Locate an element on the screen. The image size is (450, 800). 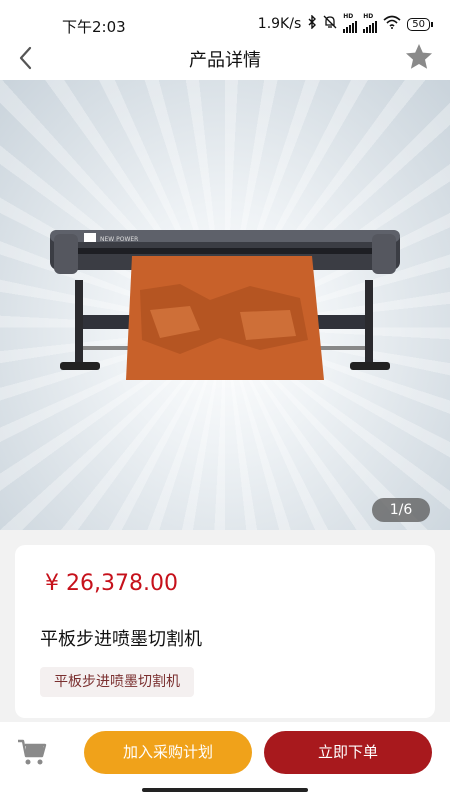
net-speed: 1.9K/s is located at coordinates (279, 24).